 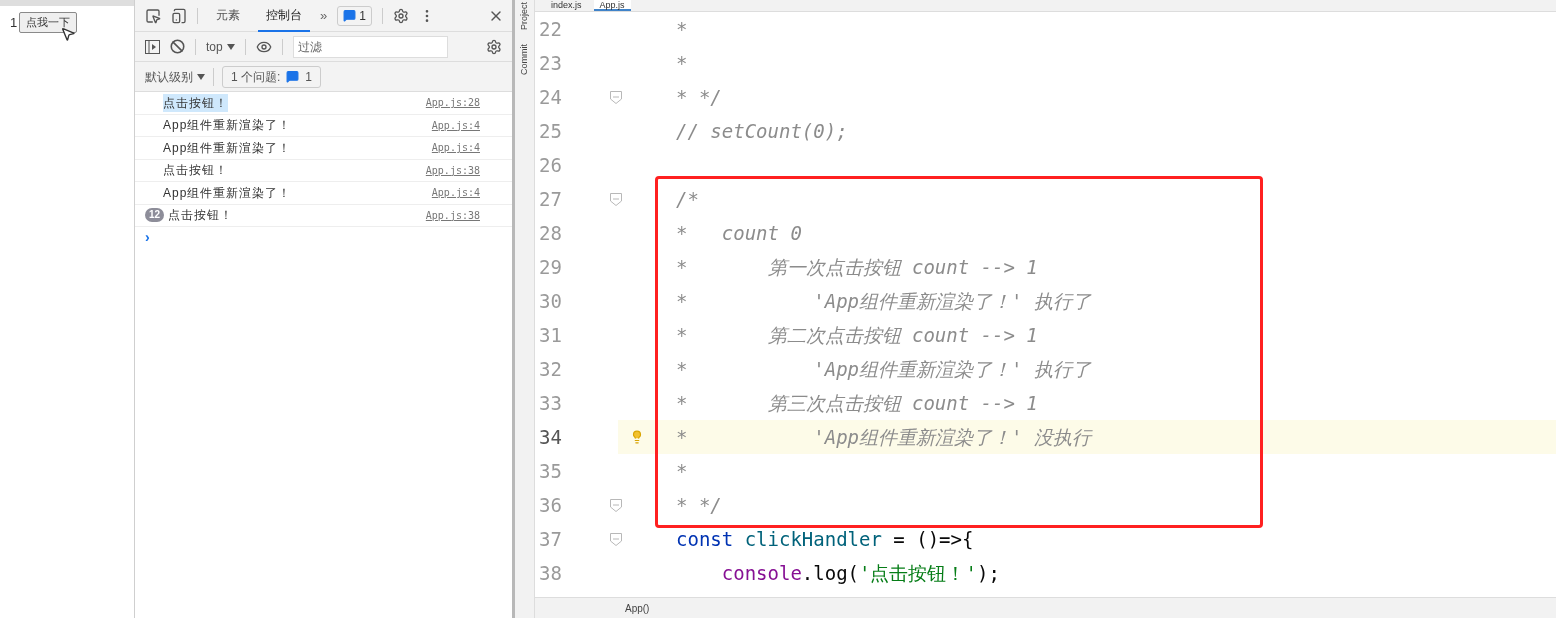 What do you see at coordinates (860, 573) in the screenshot?
I see `code-line: console.log('点击按钮！');` at bounding box center [860, 573].